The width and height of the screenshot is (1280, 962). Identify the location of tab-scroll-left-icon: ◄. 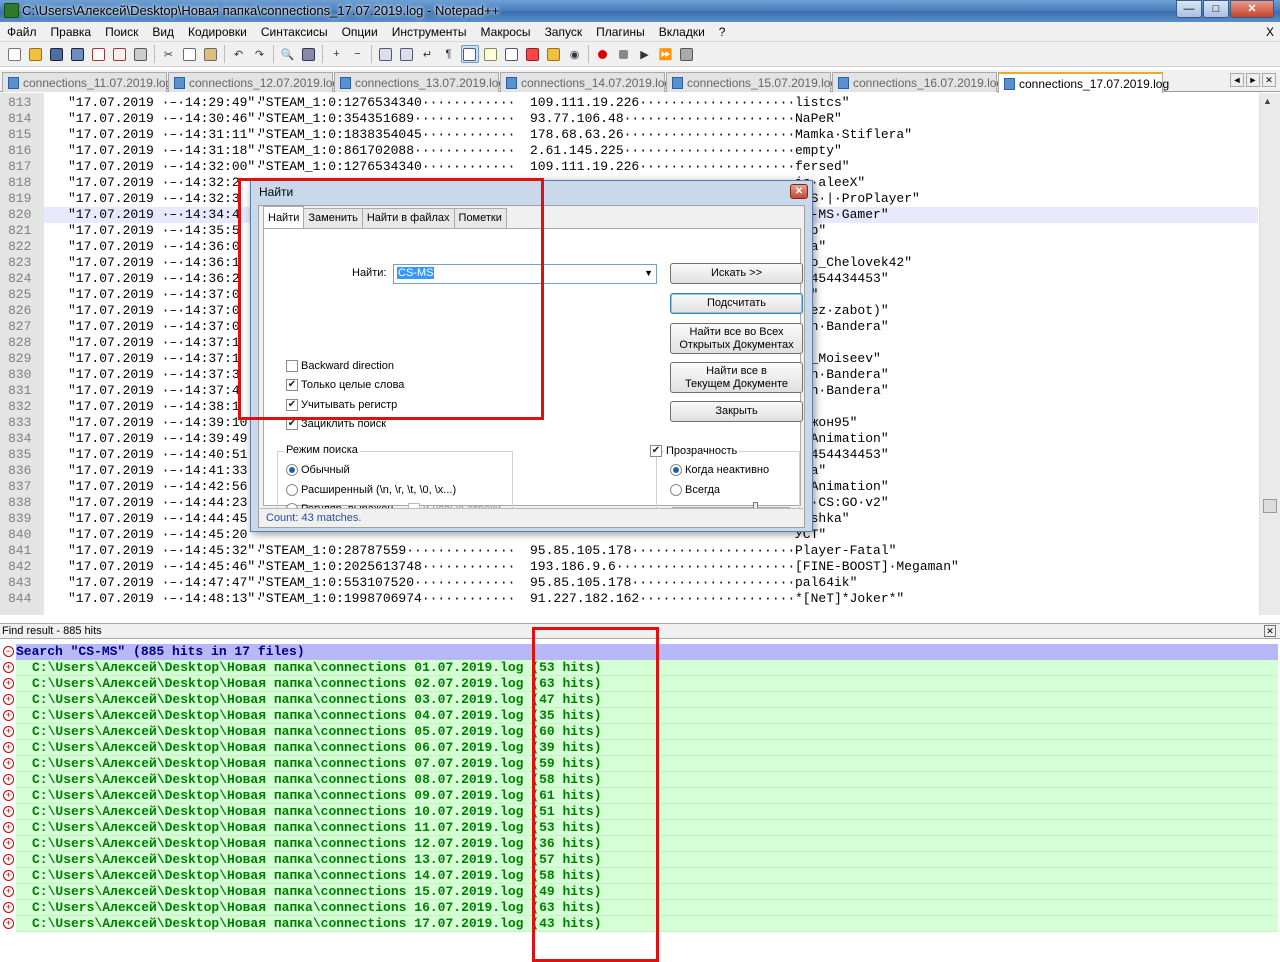
(1237, 80).